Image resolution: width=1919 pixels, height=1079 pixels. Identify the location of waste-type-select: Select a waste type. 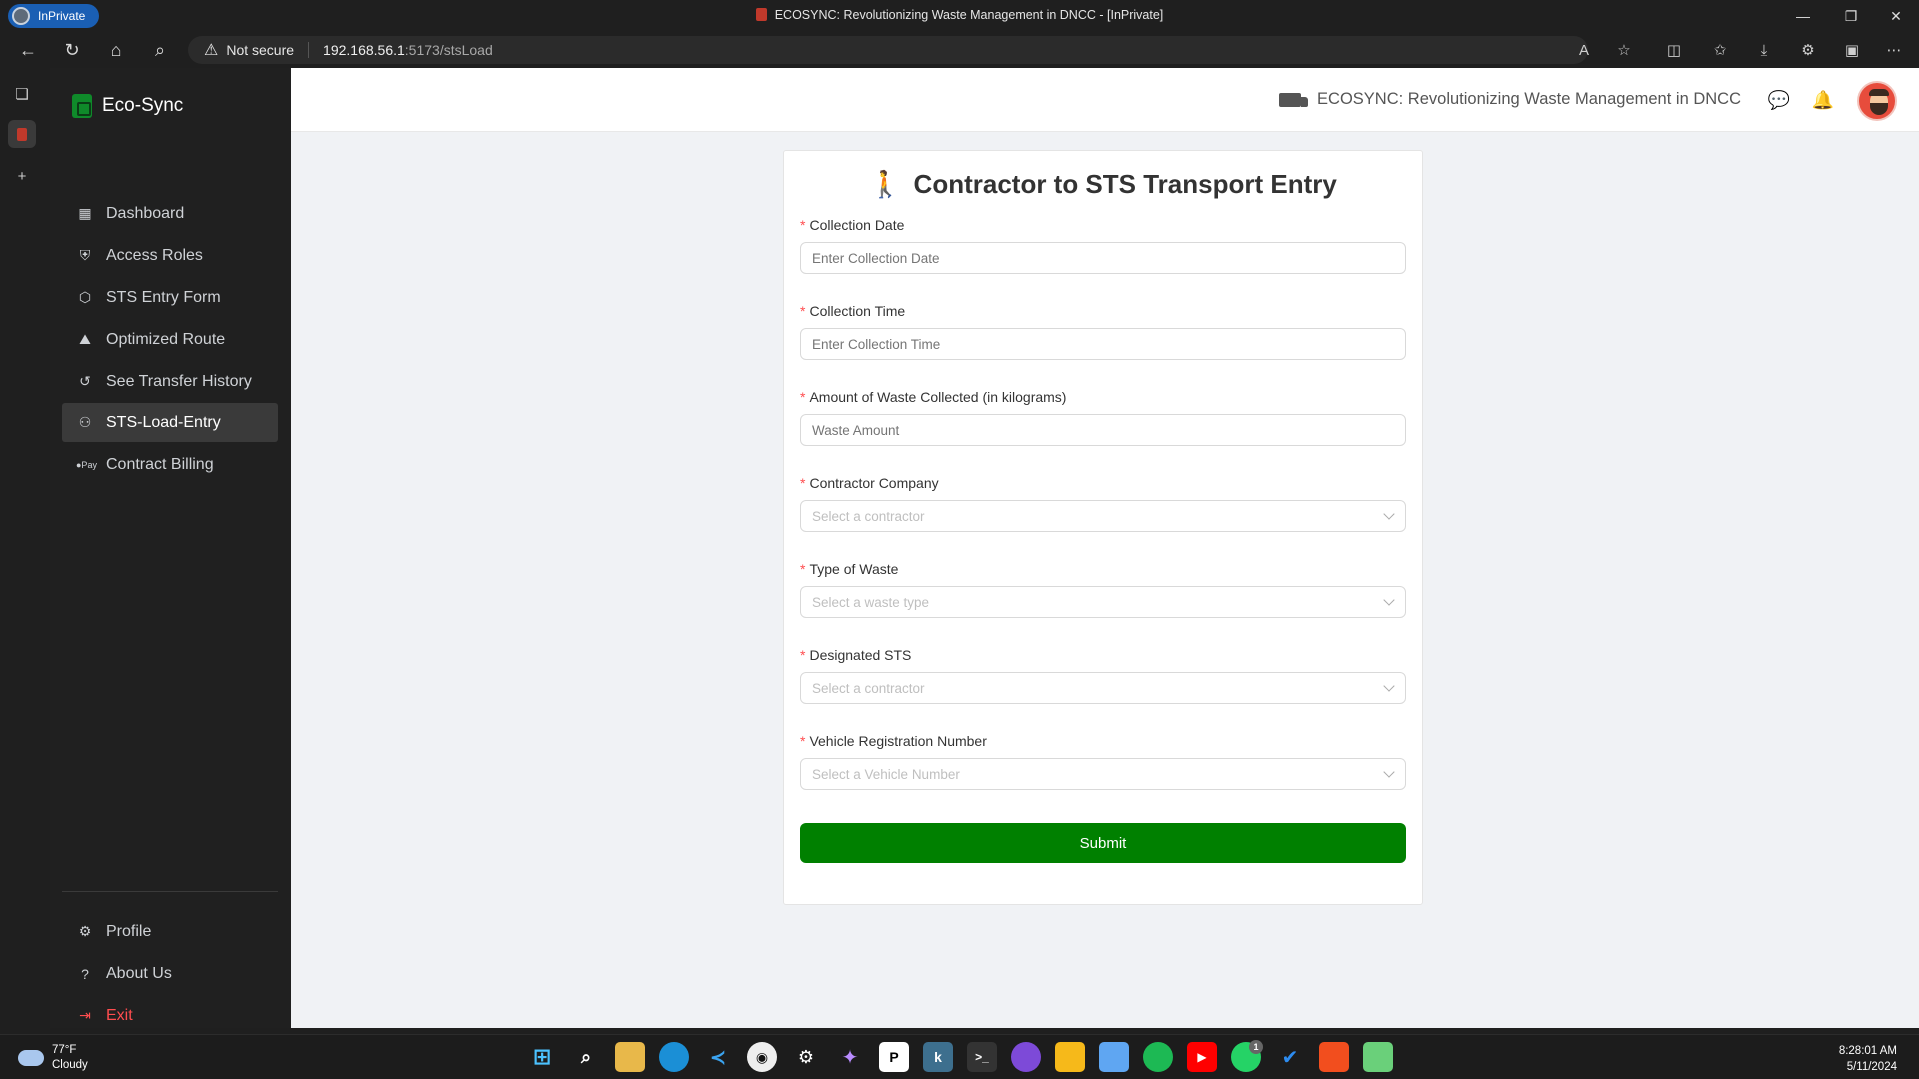
(1103, 602).